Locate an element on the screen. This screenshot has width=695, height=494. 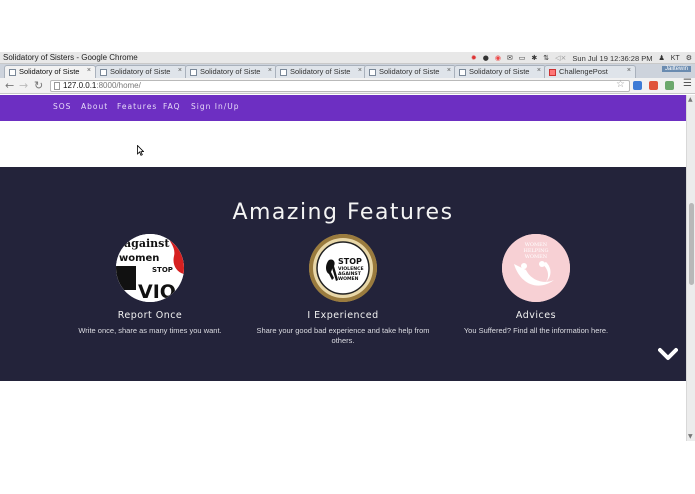
feature-image: against women STOP VIO is located at coordinates (150, 268).